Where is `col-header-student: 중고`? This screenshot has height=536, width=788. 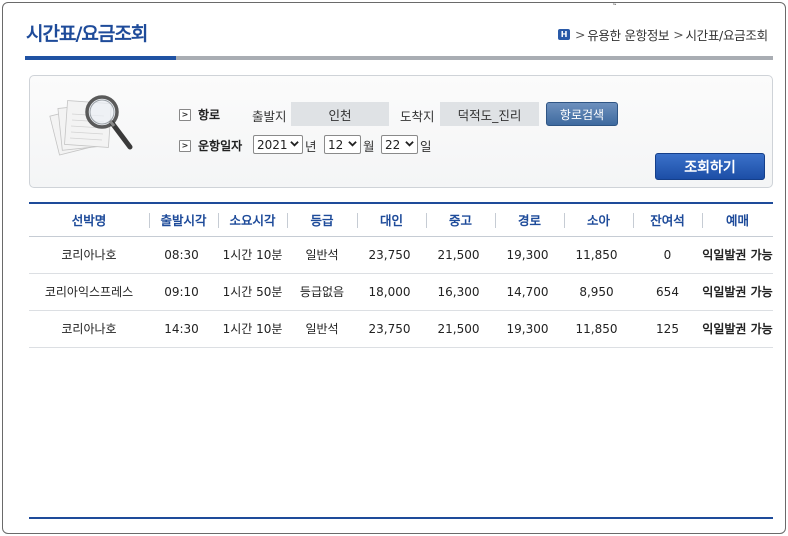
col-header-student: 중고 is located at coordinates (460, 220).